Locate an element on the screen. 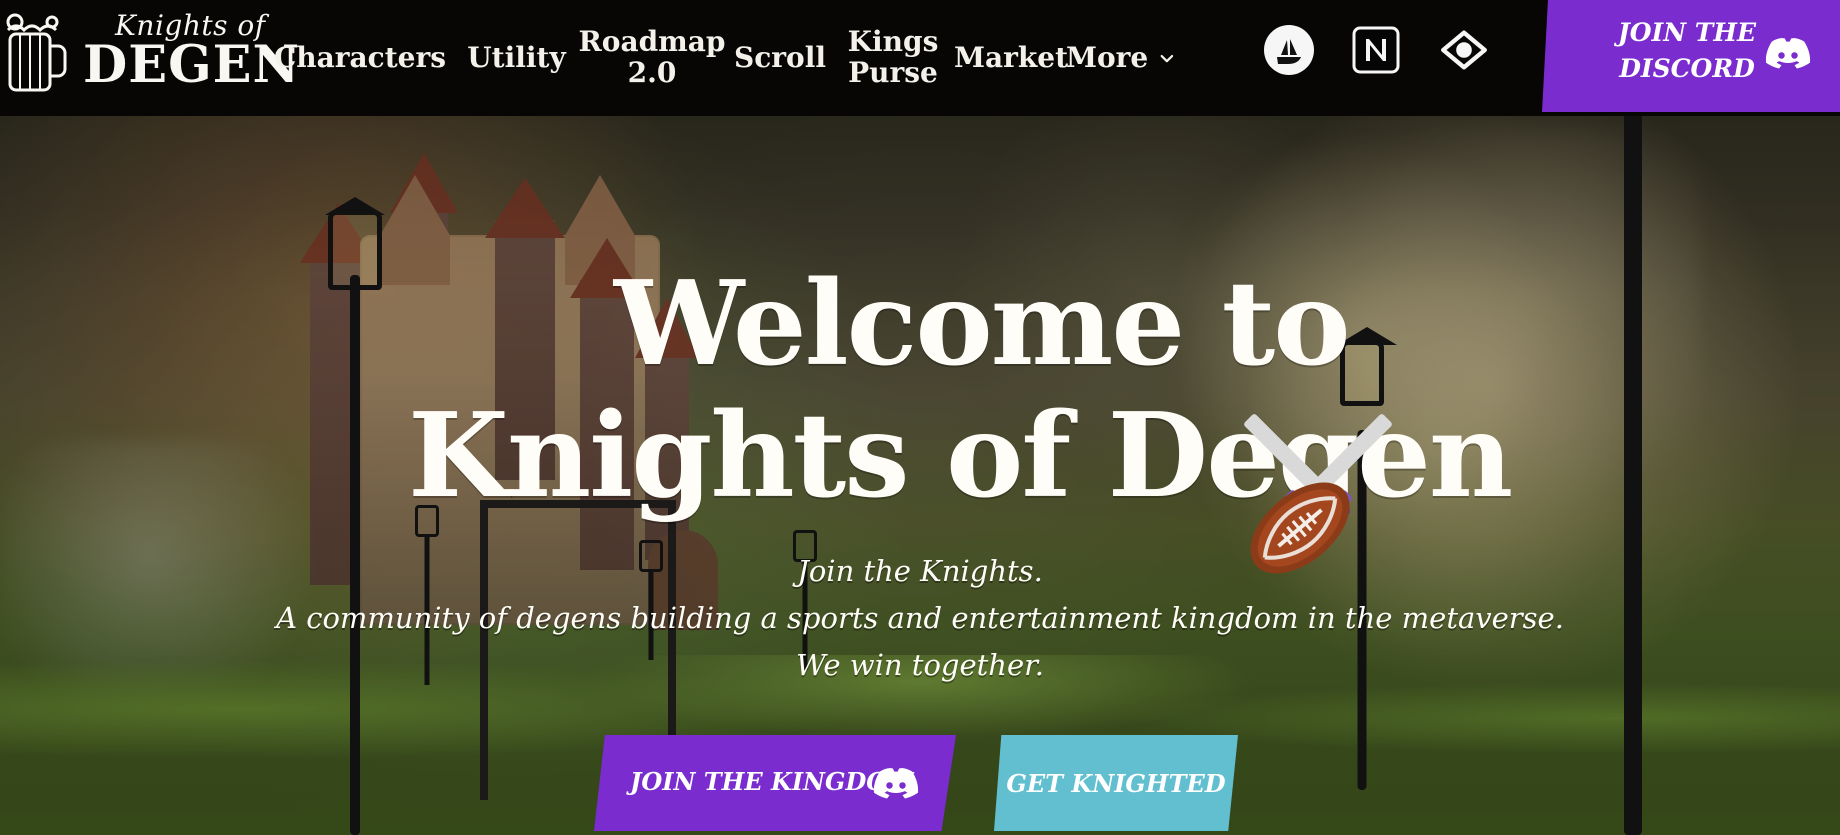 The height and width of the screenshot is (835, 1840). nav-utility-label: Utility is located at coordinates (516, 57).